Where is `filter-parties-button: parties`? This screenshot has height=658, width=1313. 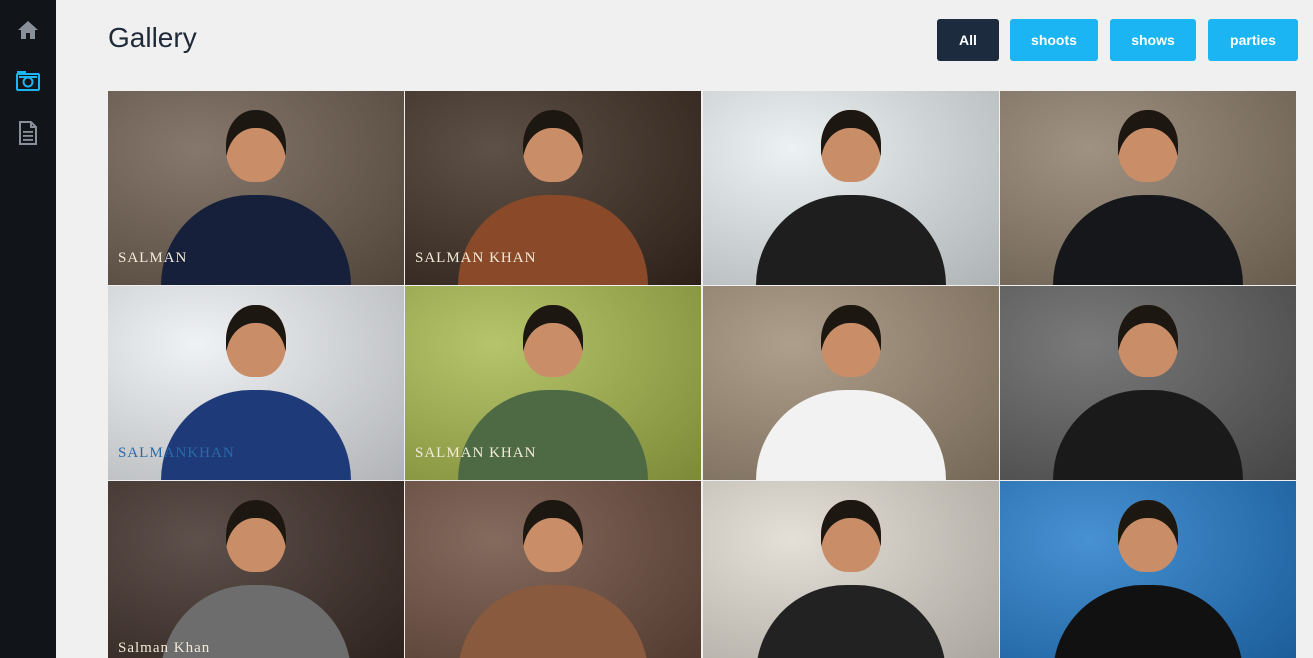
filter-parties-button: parties is located at coordinates (1253, 40).